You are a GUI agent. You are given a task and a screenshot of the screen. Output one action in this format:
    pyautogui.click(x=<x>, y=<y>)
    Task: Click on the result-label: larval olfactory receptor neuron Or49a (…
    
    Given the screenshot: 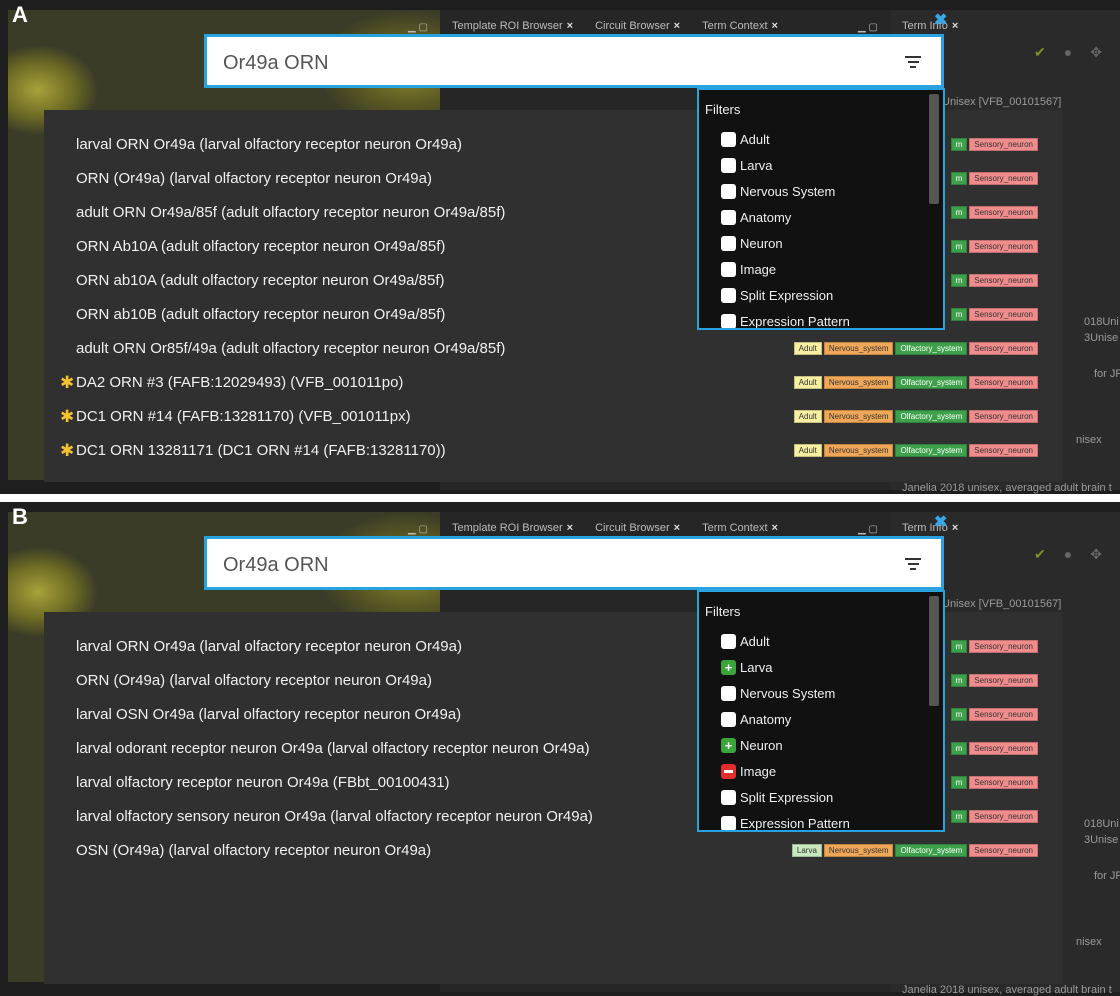 What is the action you would take?
    pyautogui.click(x=263, y=782)
    